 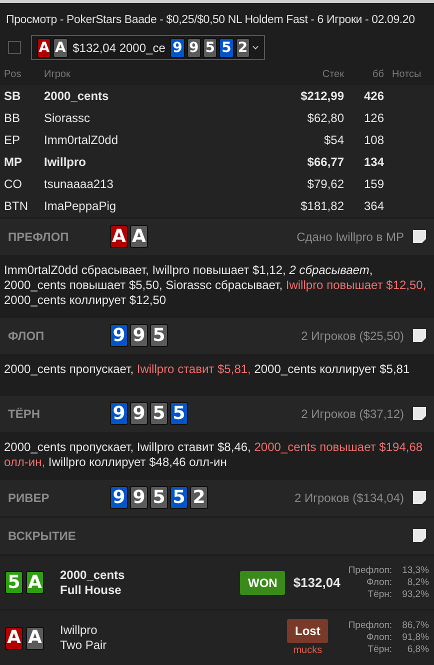 I want to click on stack-cell-text: $212,99, so click(x=322, y=96).